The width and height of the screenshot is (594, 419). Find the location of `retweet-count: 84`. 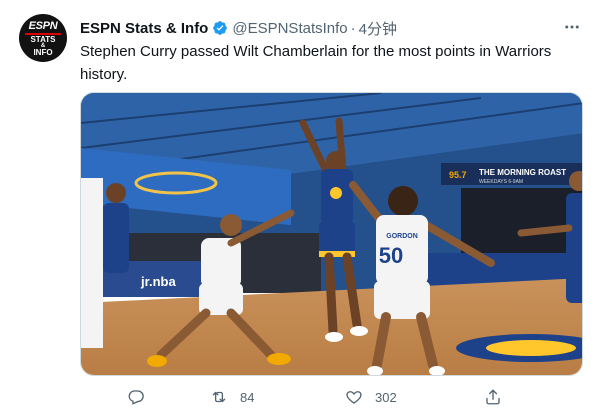

retweet-count: 84 is located at coordinates (247, 397).